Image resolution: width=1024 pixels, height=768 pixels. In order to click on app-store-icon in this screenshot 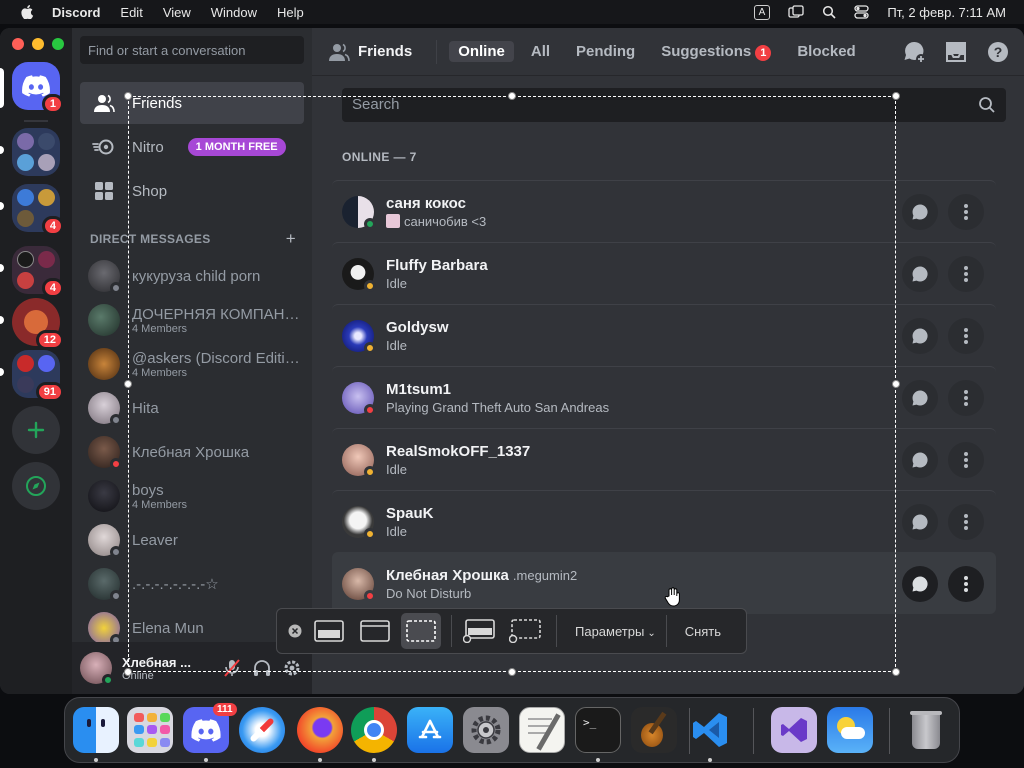, I will do `click(430, 730)`.